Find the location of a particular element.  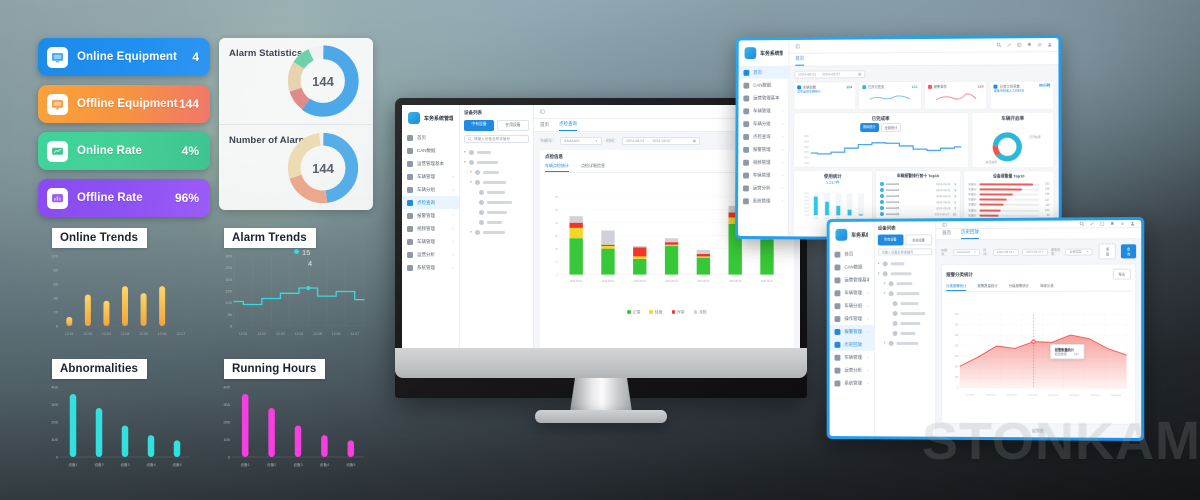

sidebar-item-1: CAN数据 is located at coordinates (764, 85).